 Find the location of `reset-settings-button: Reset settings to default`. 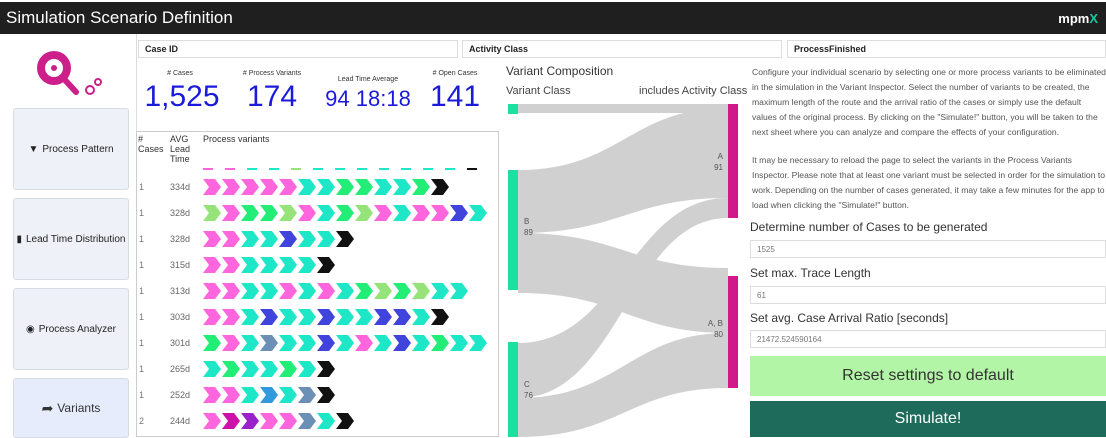

reset-settings-button: Reset settings to default is located at coordinates (928, 376).